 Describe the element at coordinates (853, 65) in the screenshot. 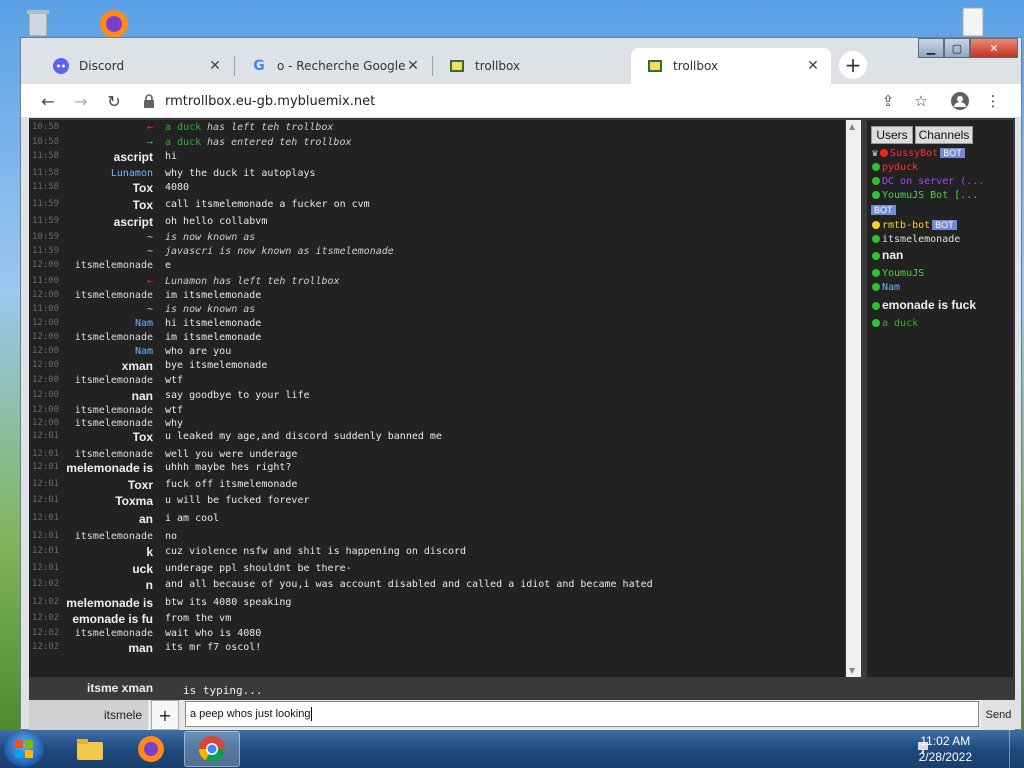

I see `new-tab-button: +` at that location.